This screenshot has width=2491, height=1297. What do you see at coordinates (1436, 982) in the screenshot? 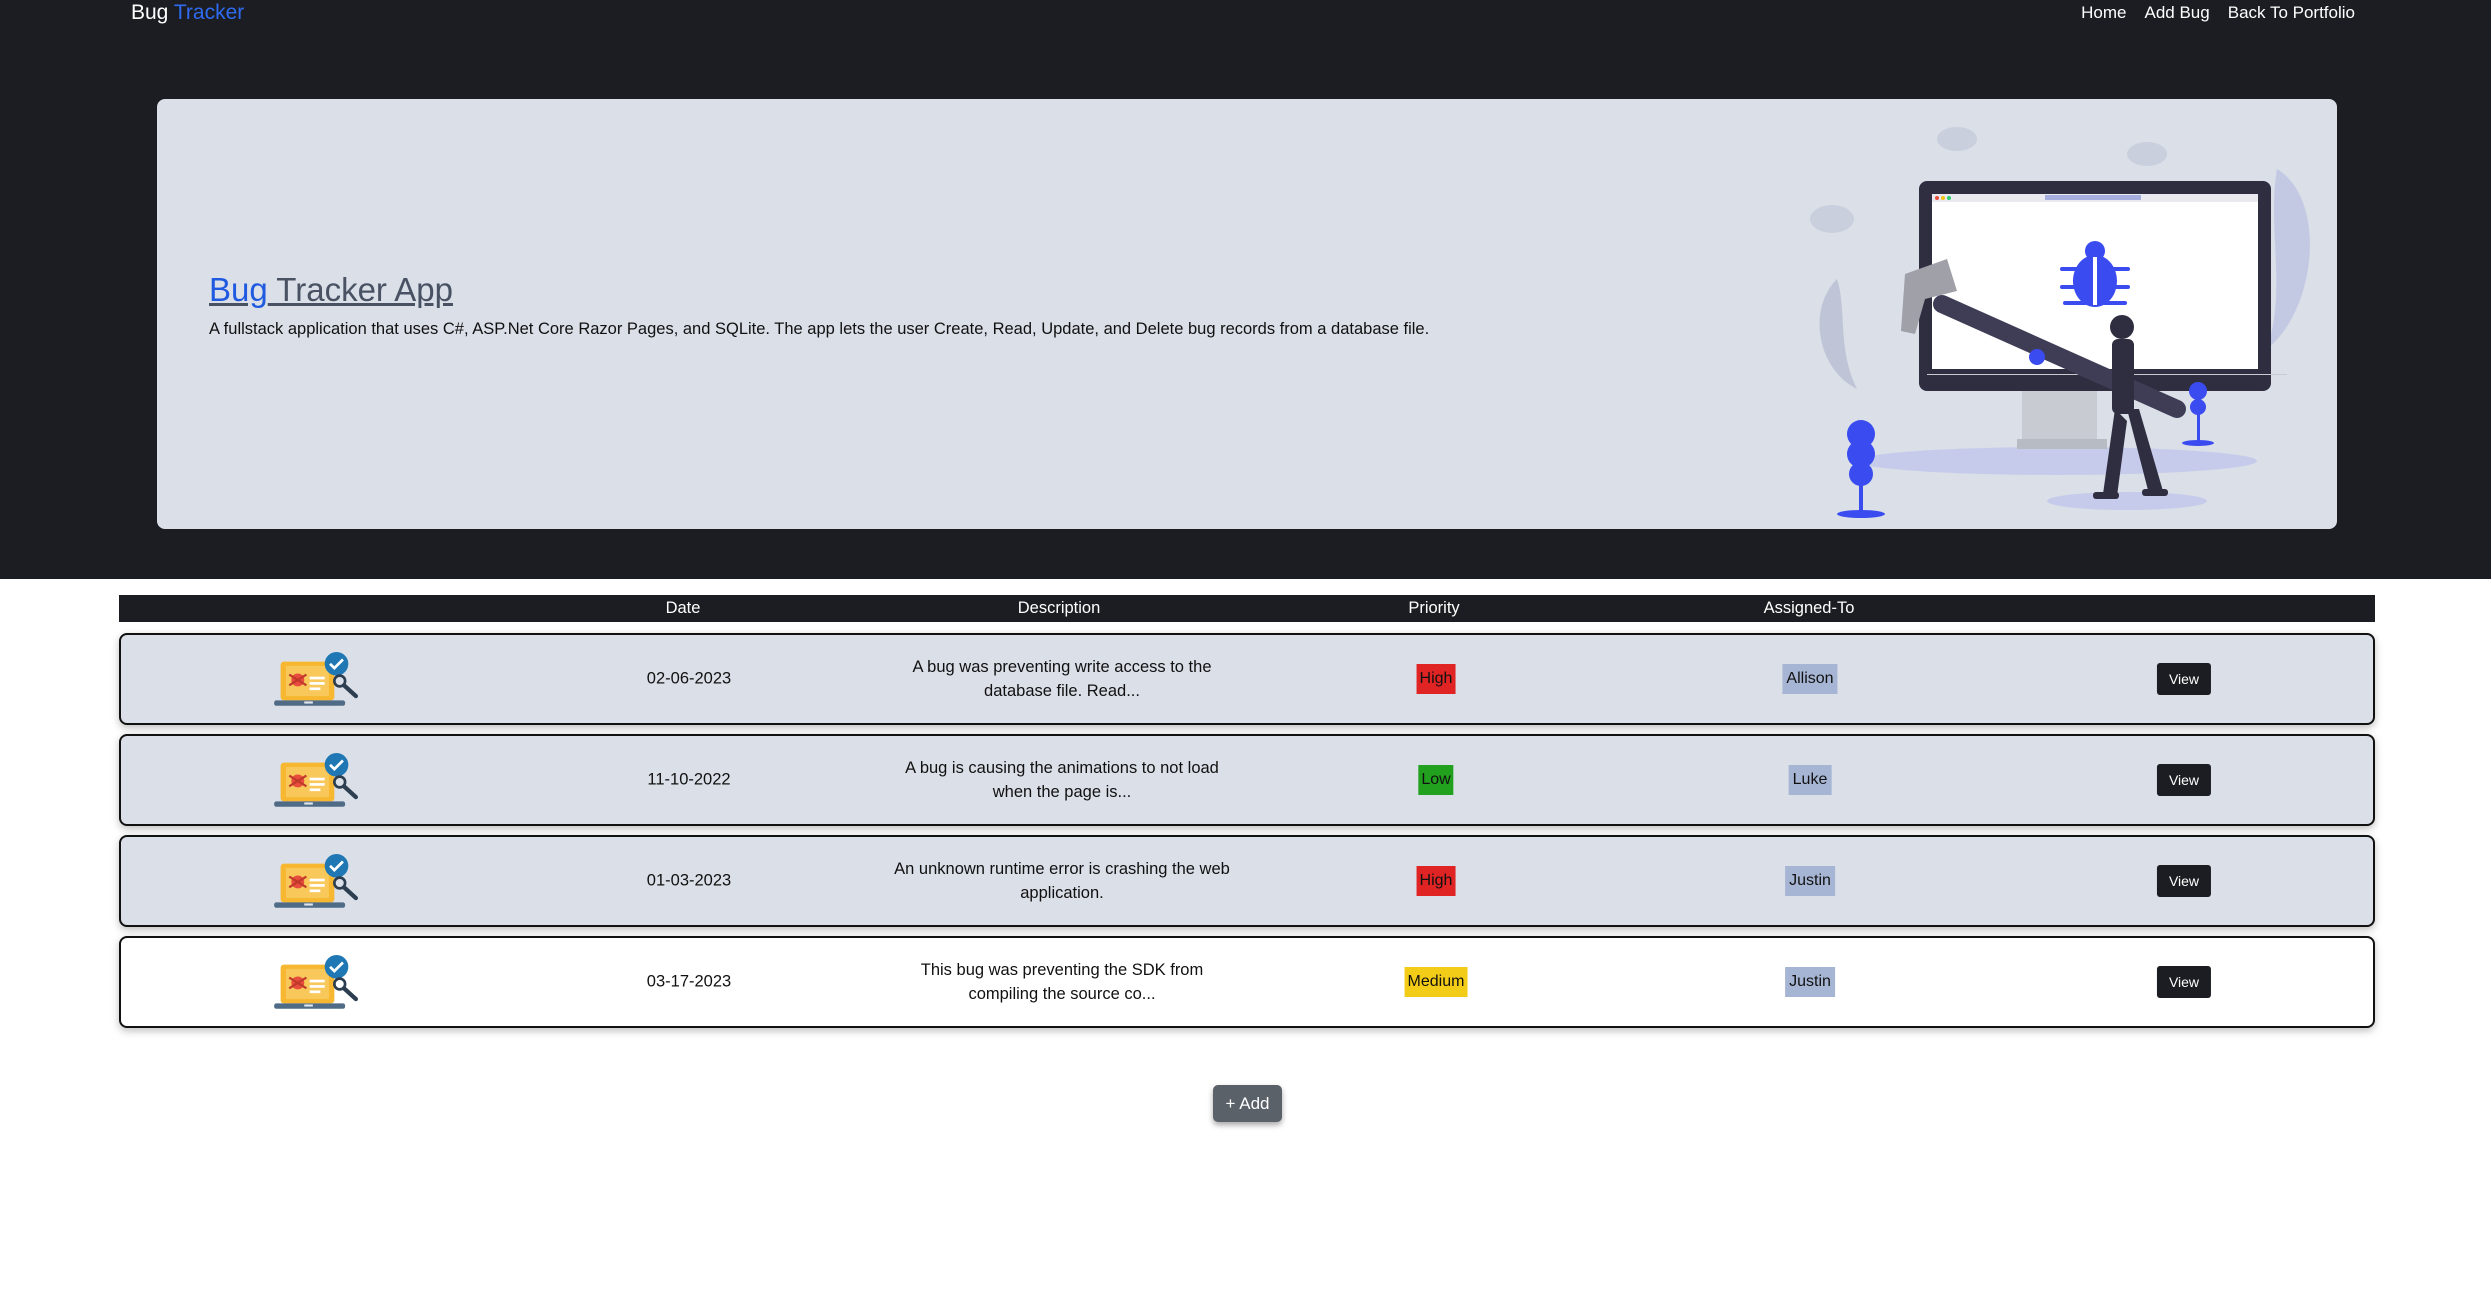
I see `priority-badge: Medium` at bounding box center [1436, 982].